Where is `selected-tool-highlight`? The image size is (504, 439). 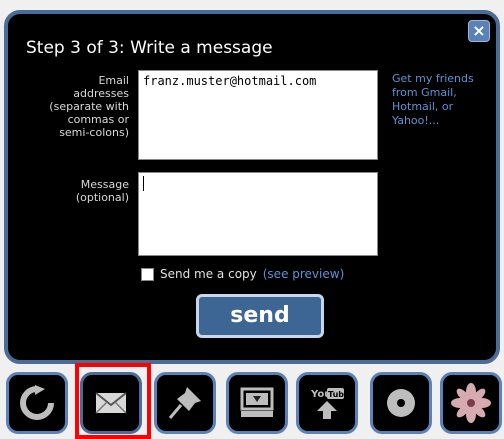
selected-tool-highlight is located at coordinates (113, 401).